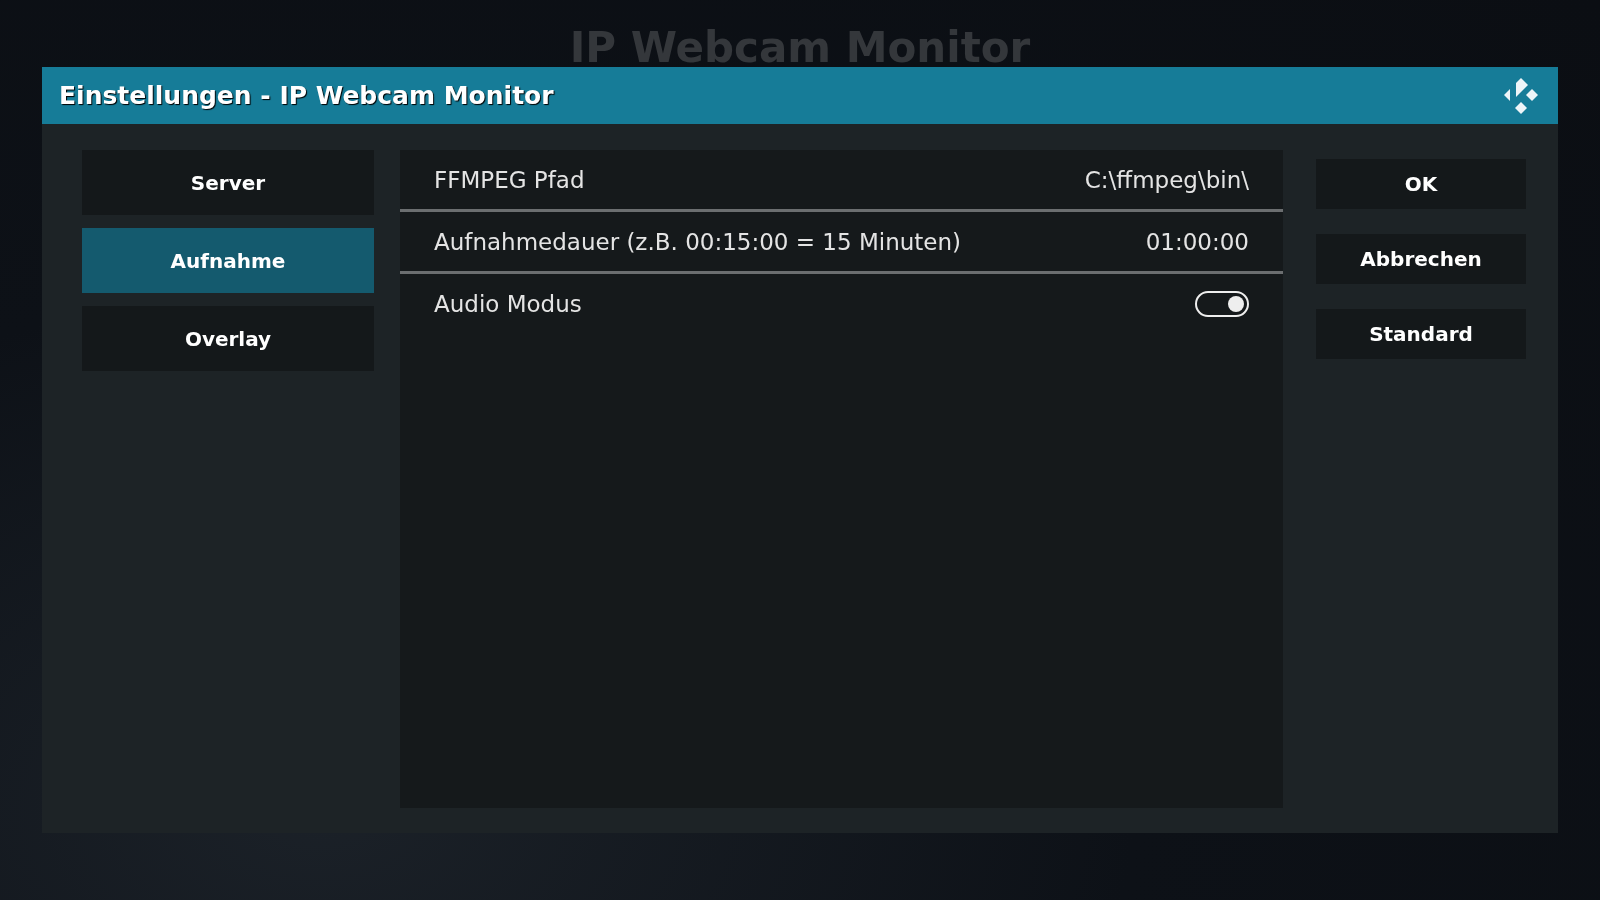  Describe the element at coordinates (509, 179) in the screenshot. I see `setting-label: FFMPEG Pfad` at that location.